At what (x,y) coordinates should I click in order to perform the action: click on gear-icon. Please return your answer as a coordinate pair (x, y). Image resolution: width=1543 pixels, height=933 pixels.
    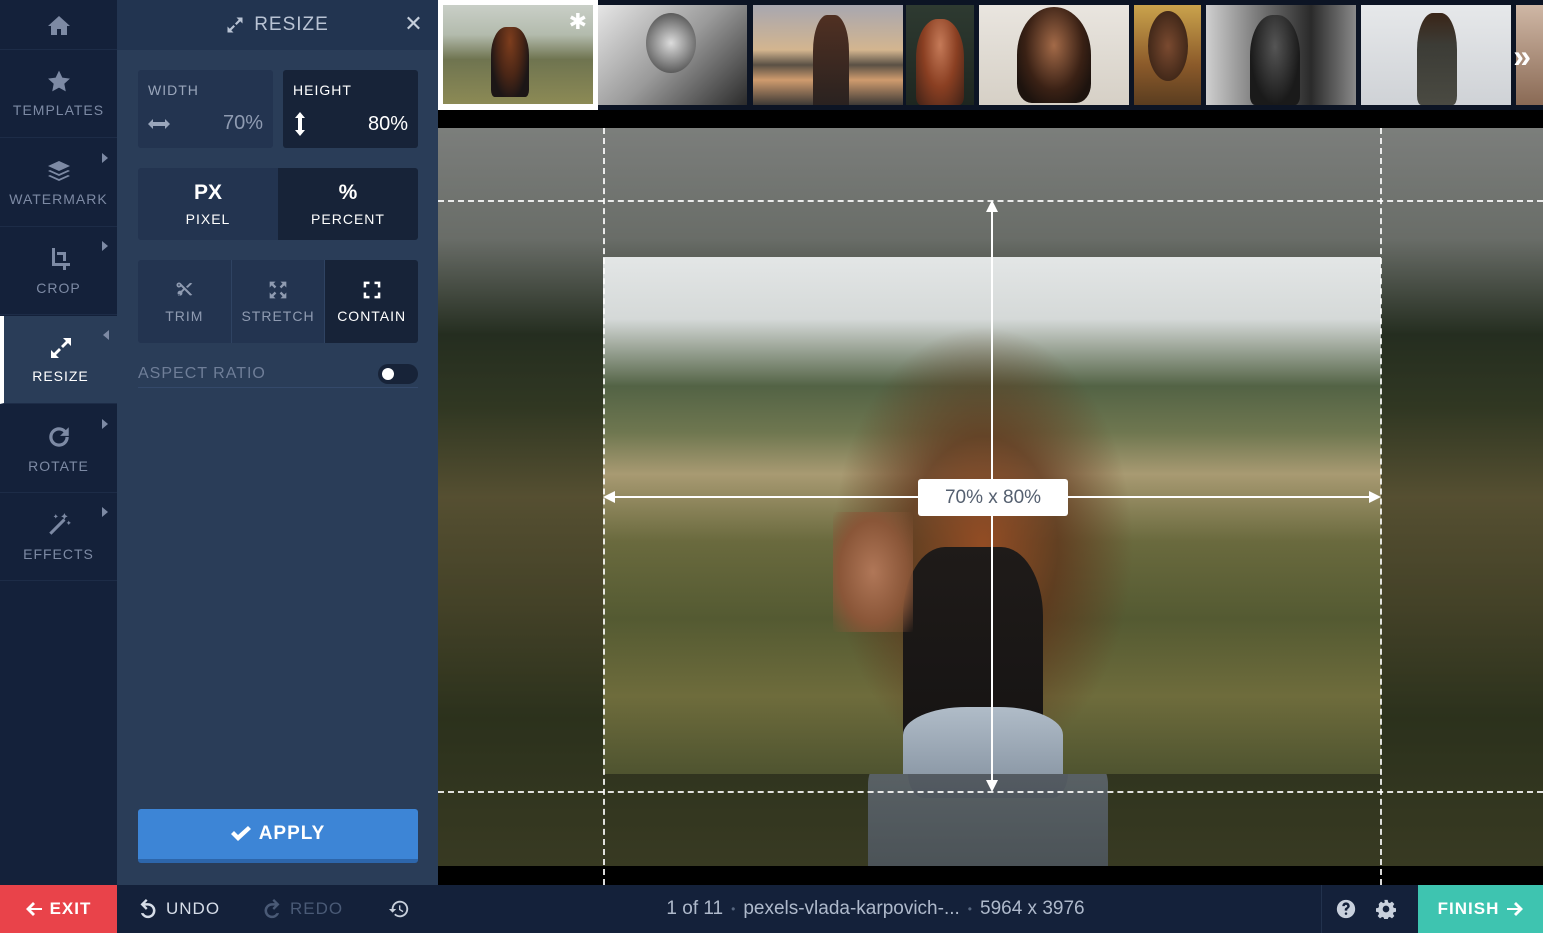
    Looking at the image, I should click on (1386, 909).